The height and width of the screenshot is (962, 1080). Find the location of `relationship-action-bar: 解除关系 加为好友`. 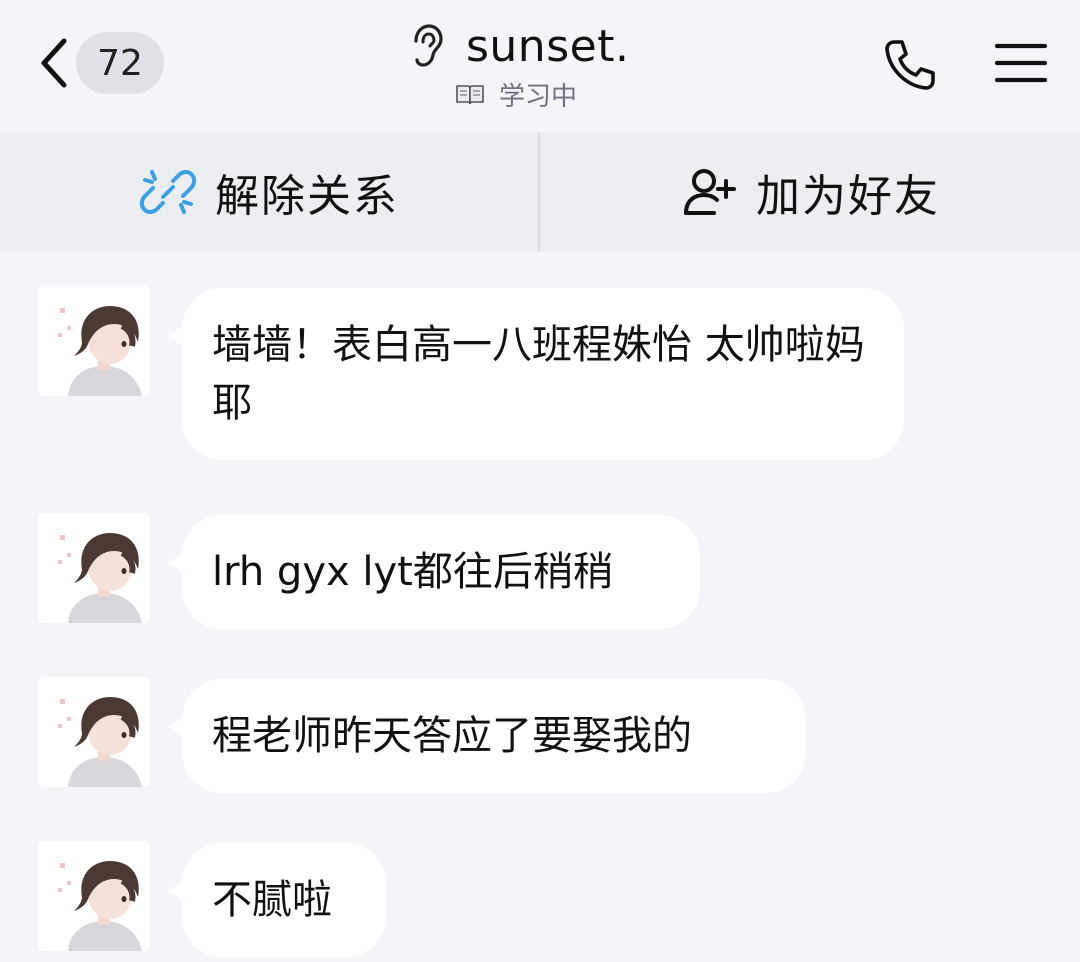

relationship-action-bar: 解除关系 加为好友 is located at coordinates (540, 192).